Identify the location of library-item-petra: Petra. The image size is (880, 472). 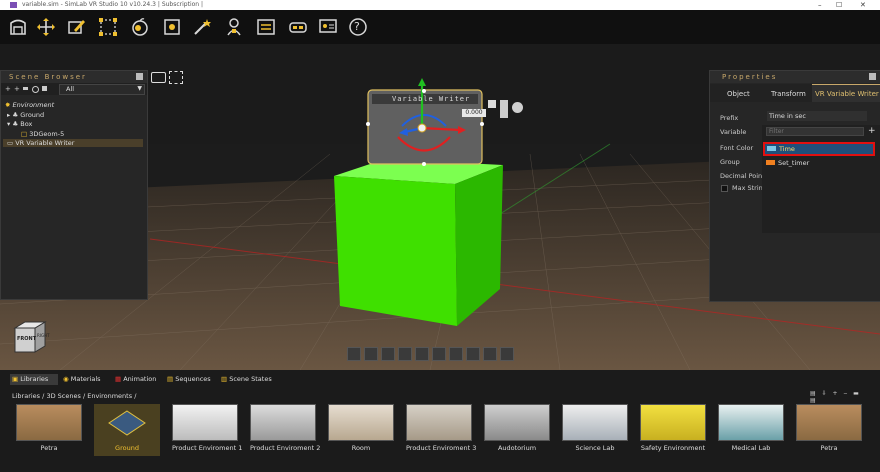
(49, 430).